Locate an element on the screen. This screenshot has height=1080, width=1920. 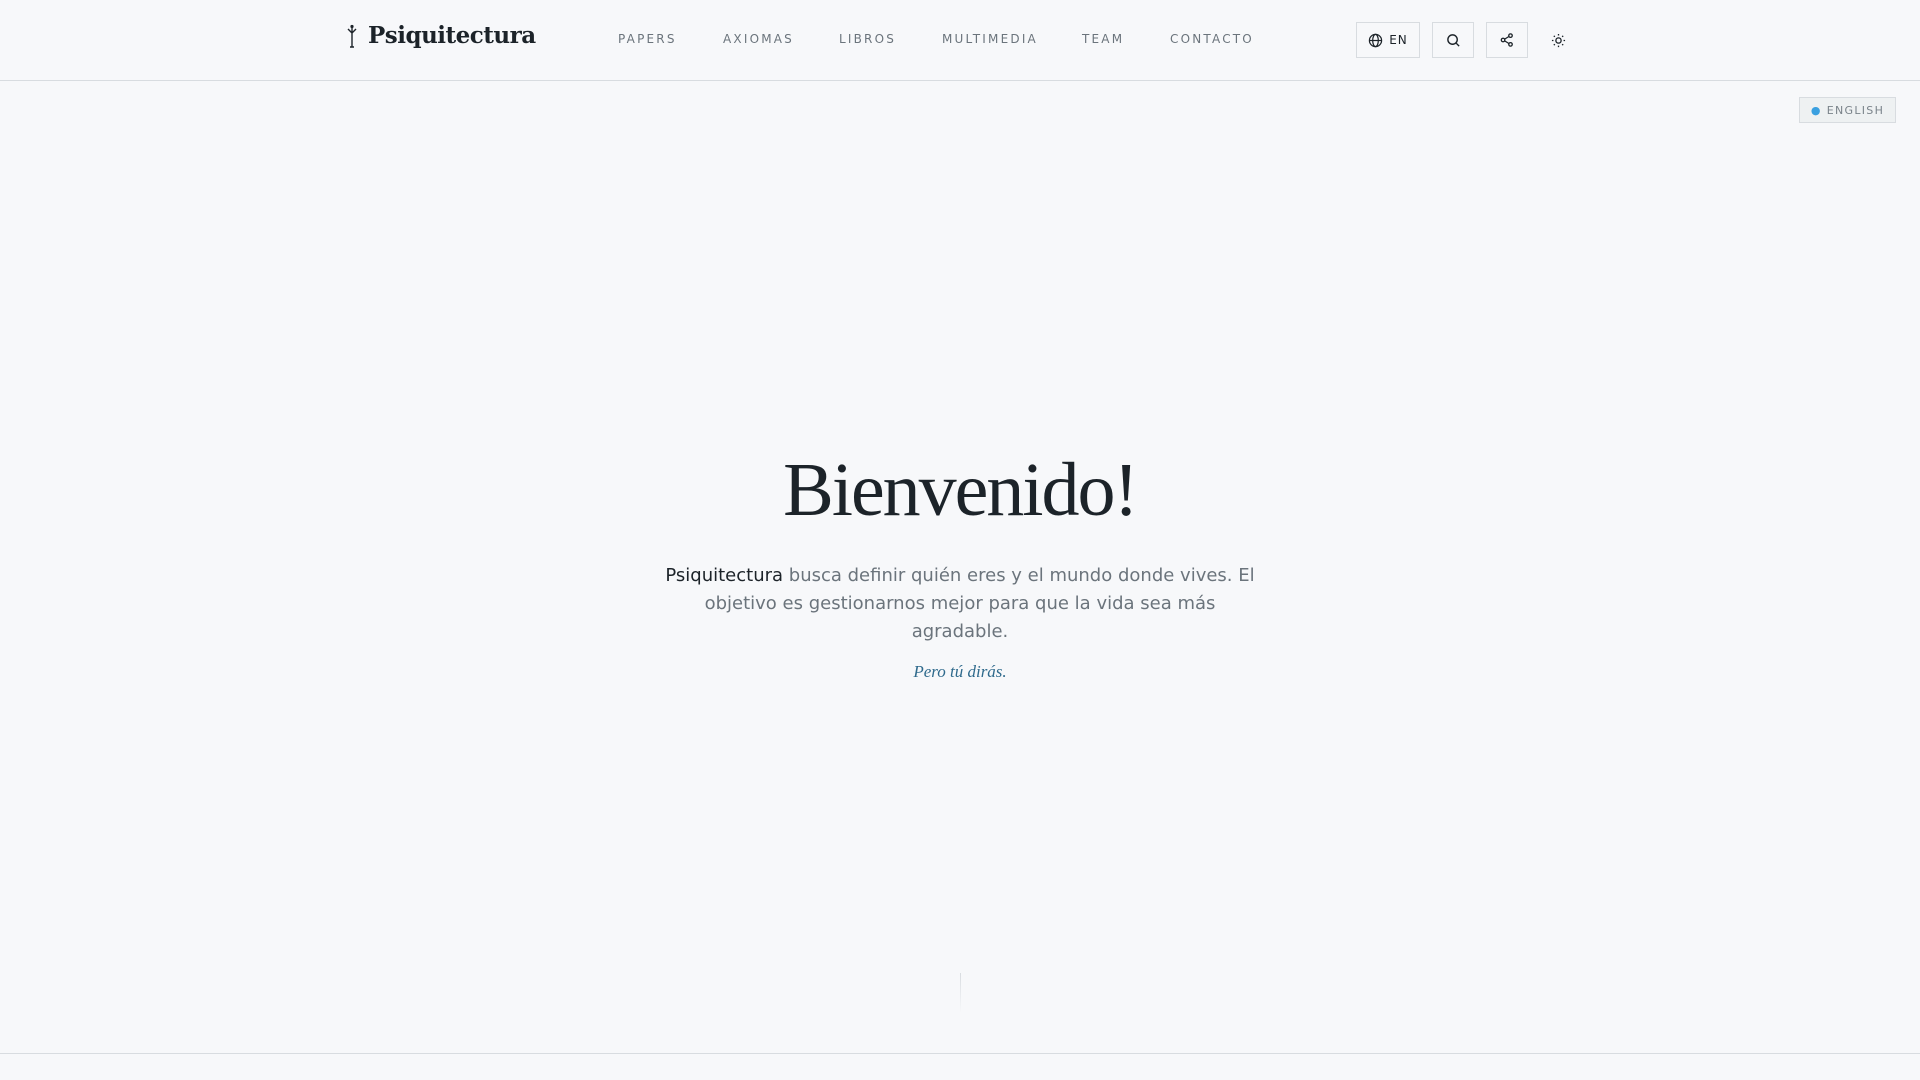
language-button-label: EN is located at coordinates (1398, 40).